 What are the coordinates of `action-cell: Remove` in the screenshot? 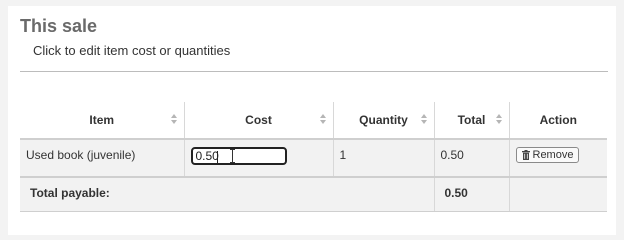 It's located at (558, 158).